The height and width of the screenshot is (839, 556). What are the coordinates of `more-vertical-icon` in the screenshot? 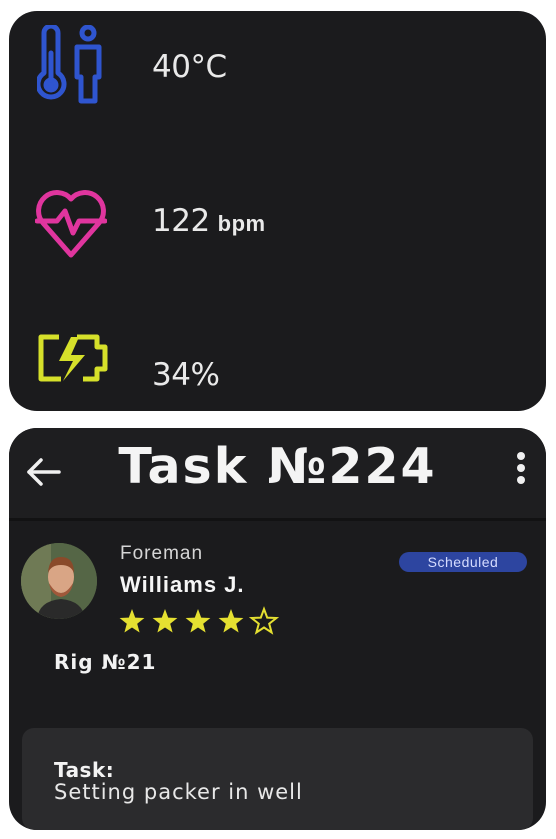 It's located at (521, 473).